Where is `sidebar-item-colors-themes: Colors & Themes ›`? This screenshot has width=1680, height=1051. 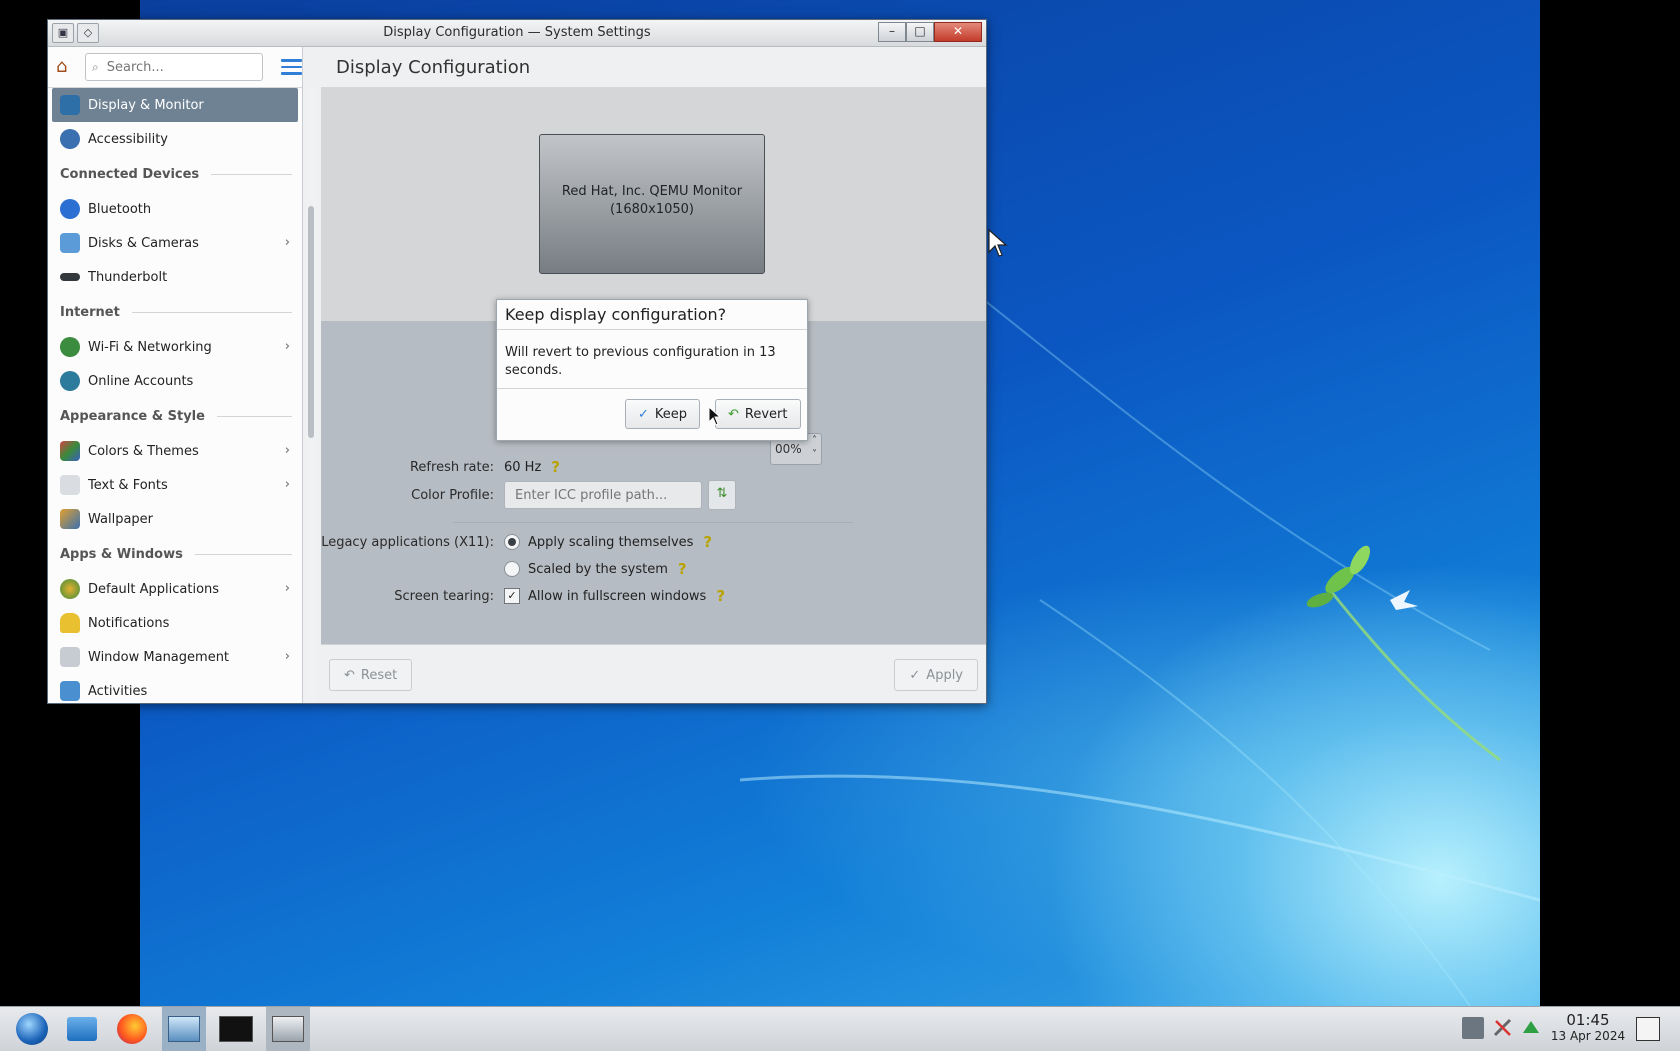 sidebar-item-colors-themes: Colors & Themes › is located at coordinates (175, 451).